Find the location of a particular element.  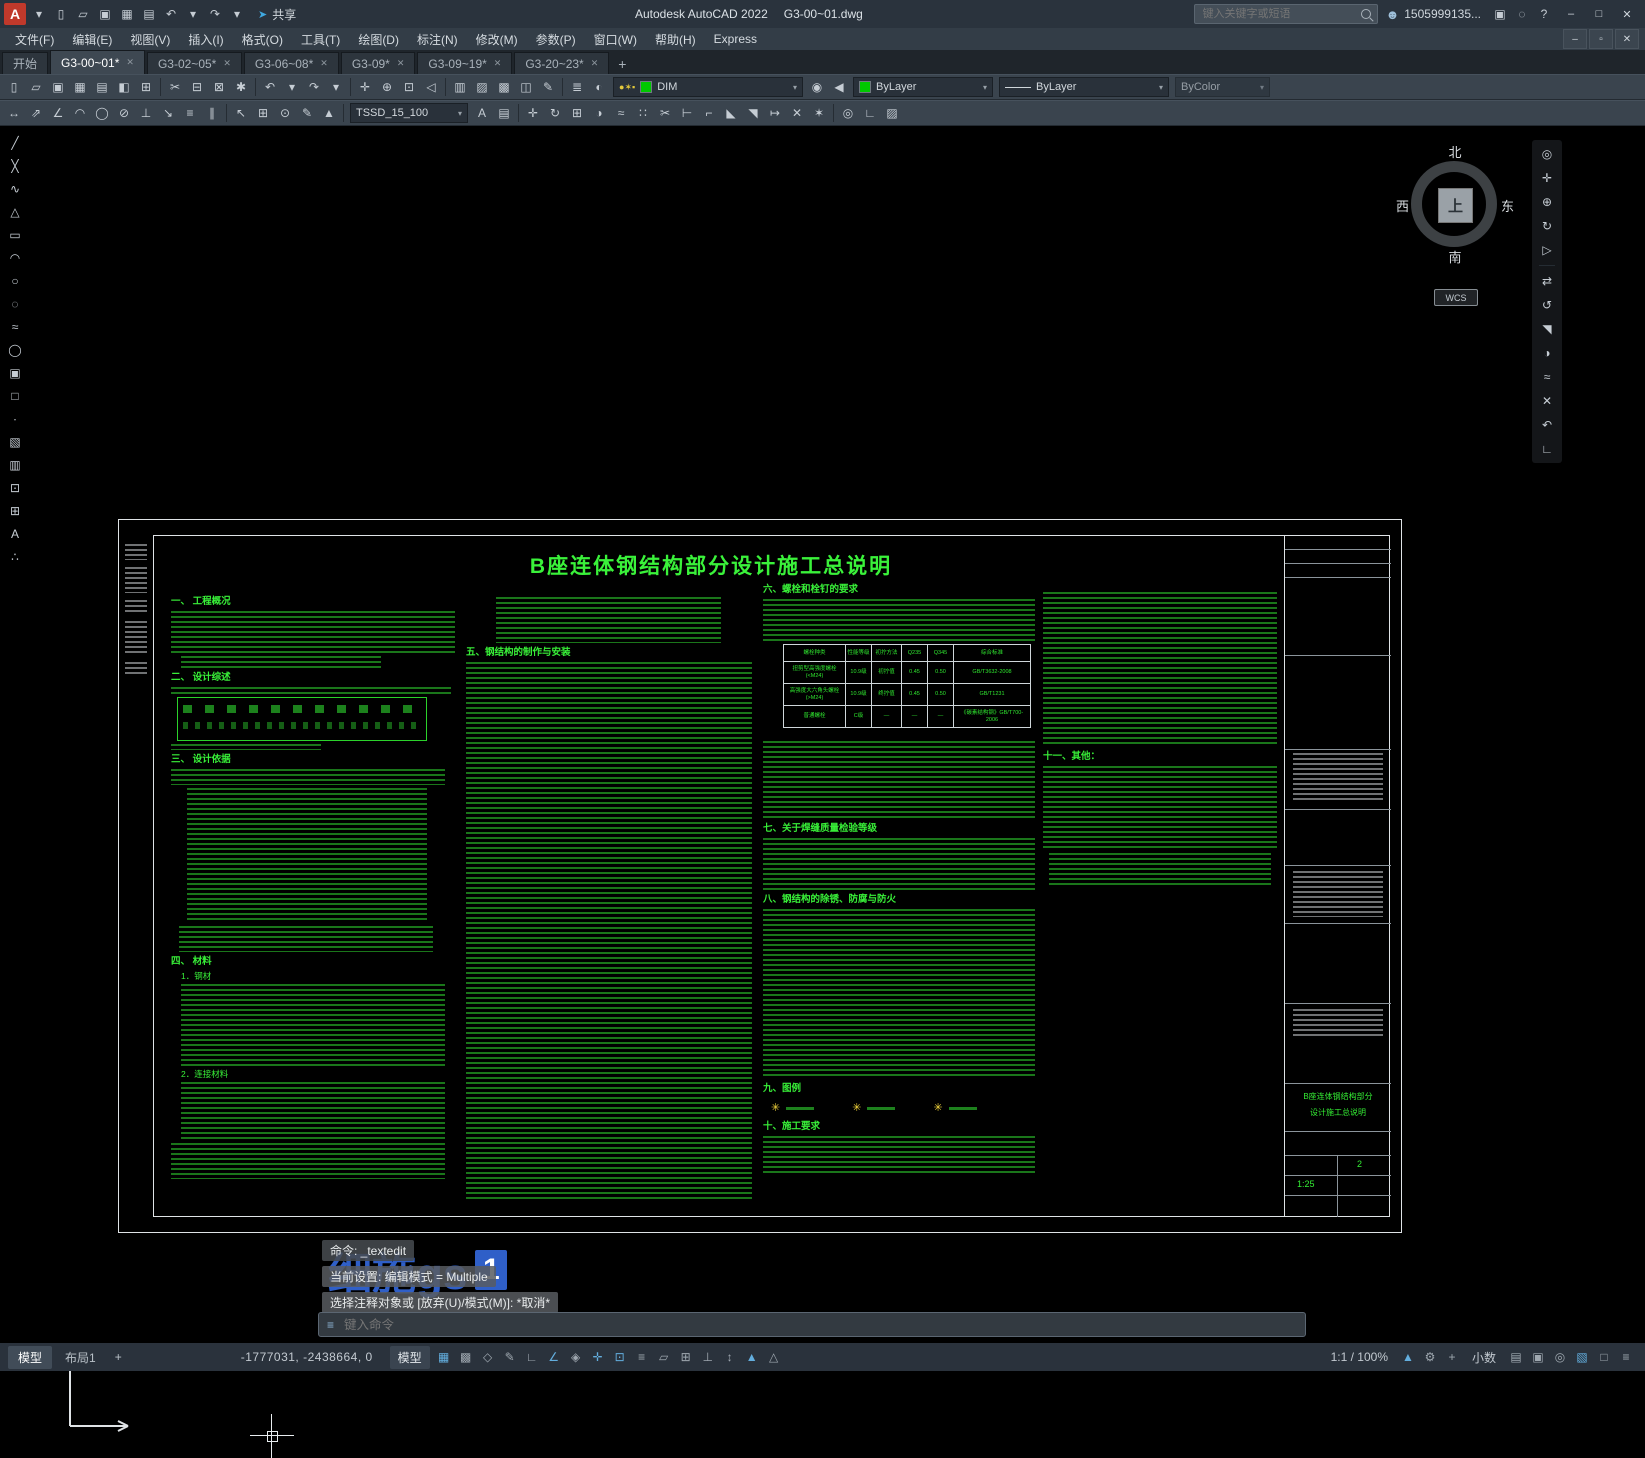

compass-west: 西 is located at coordinates (1402, 205).